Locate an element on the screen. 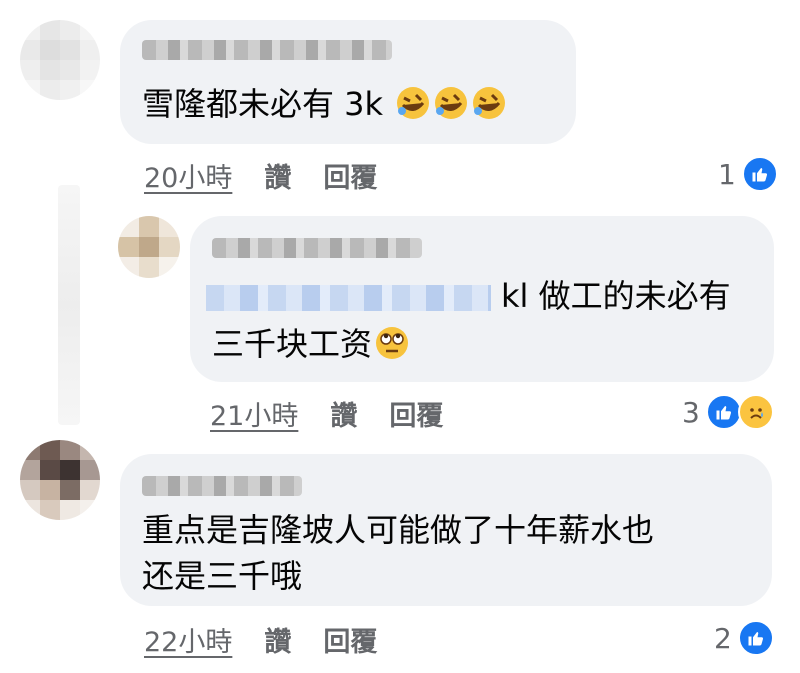 The image size is (800, 673). comment-bubble: 雪隆都未必有 3k is located at coordinates (348, 82).